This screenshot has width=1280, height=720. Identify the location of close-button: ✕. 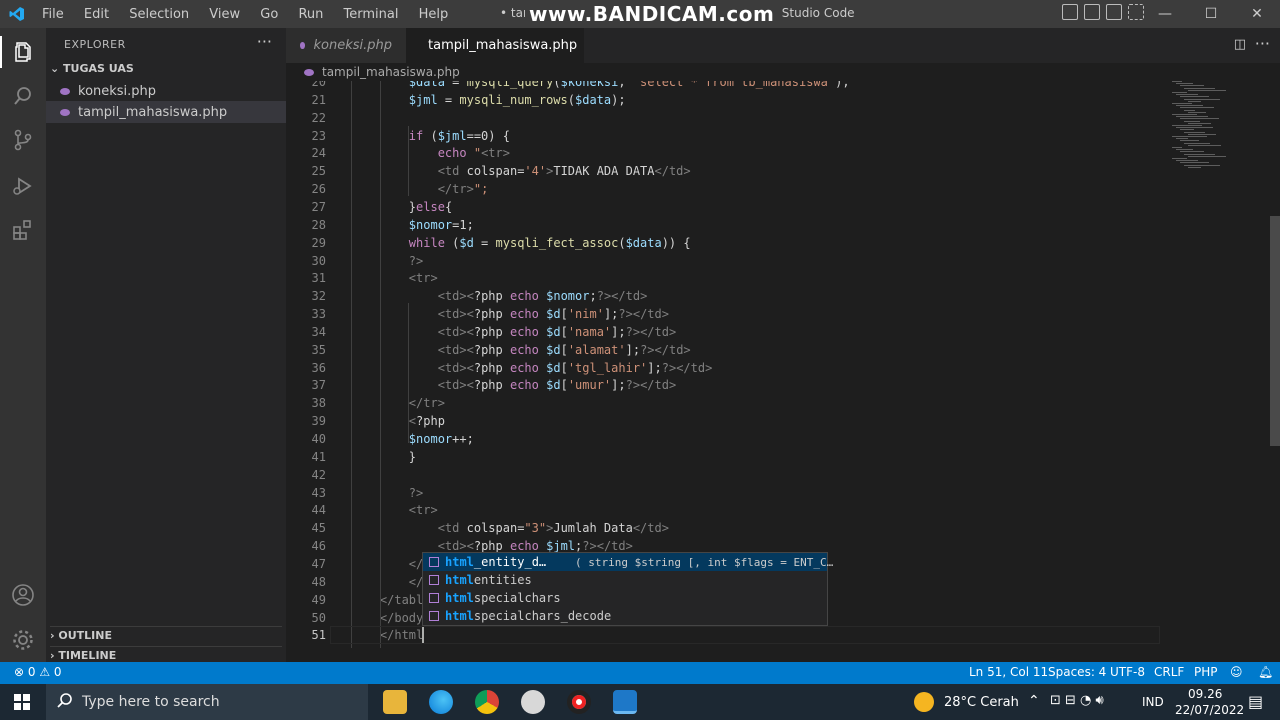
(1257, 14).